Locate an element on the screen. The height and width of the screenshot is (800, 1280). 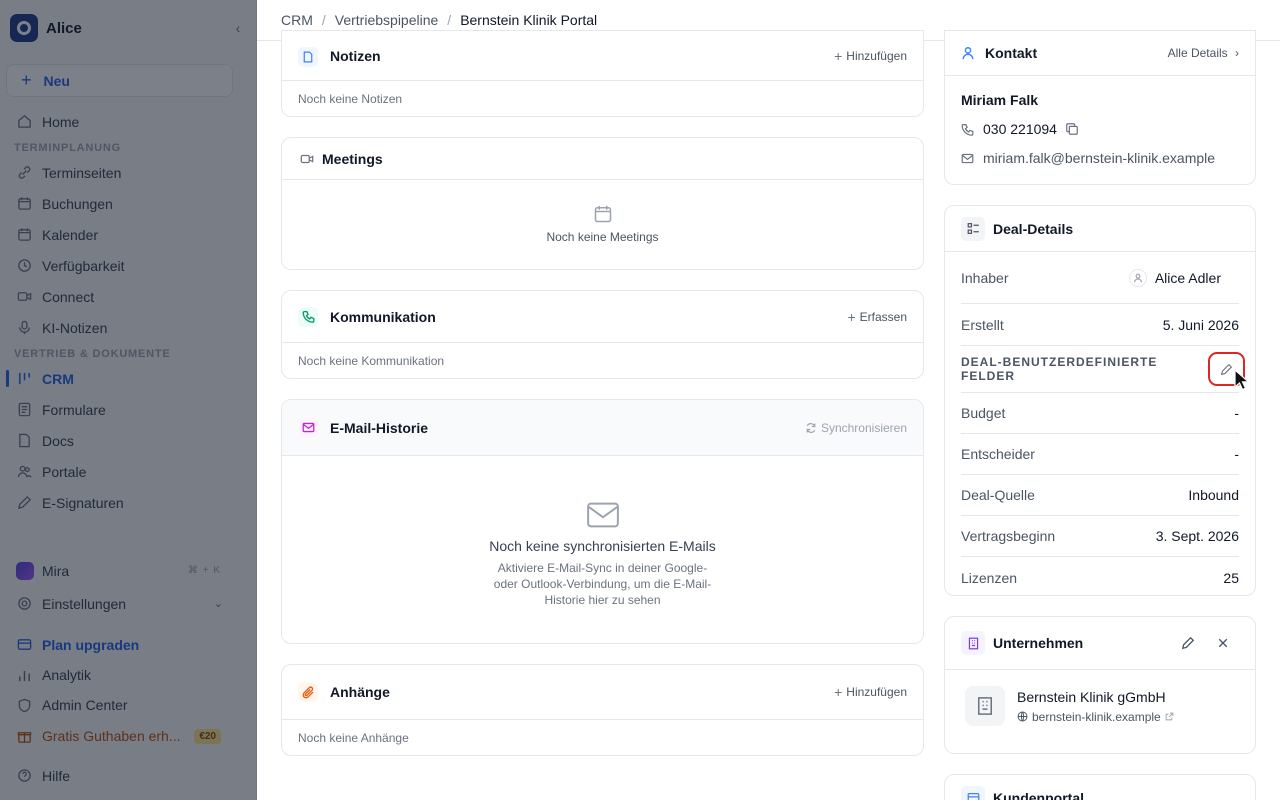
sync-button: Synchronisieren is located at coordinates (856, 428).